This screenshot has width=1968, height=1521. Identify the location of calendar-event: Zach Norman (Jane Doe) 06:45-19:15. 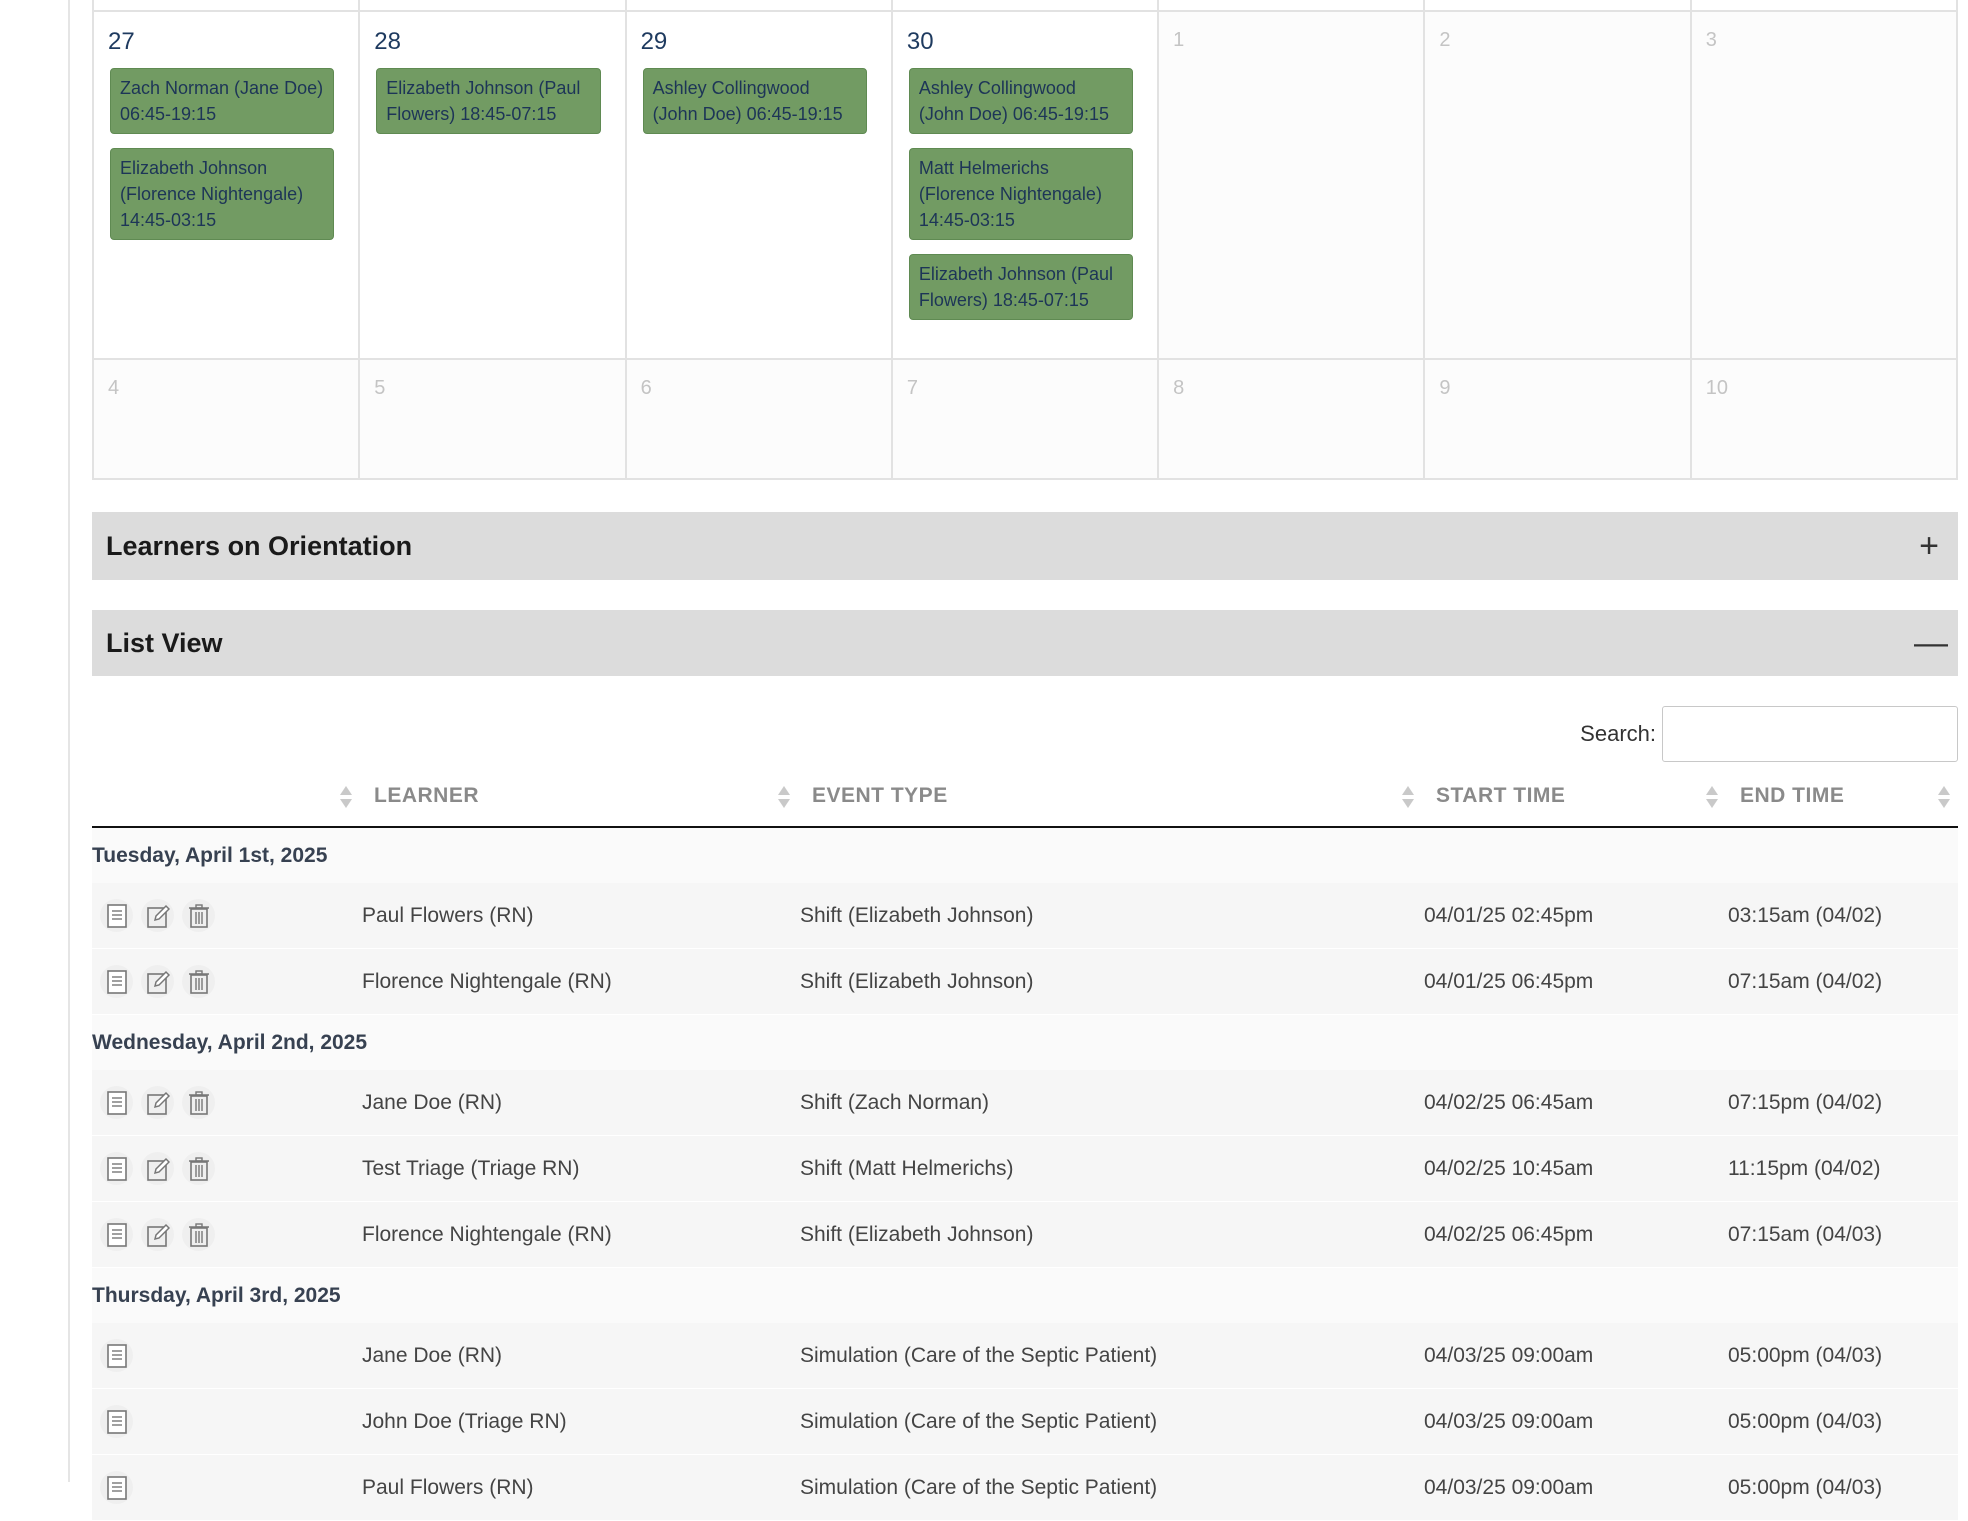
(222, 101).